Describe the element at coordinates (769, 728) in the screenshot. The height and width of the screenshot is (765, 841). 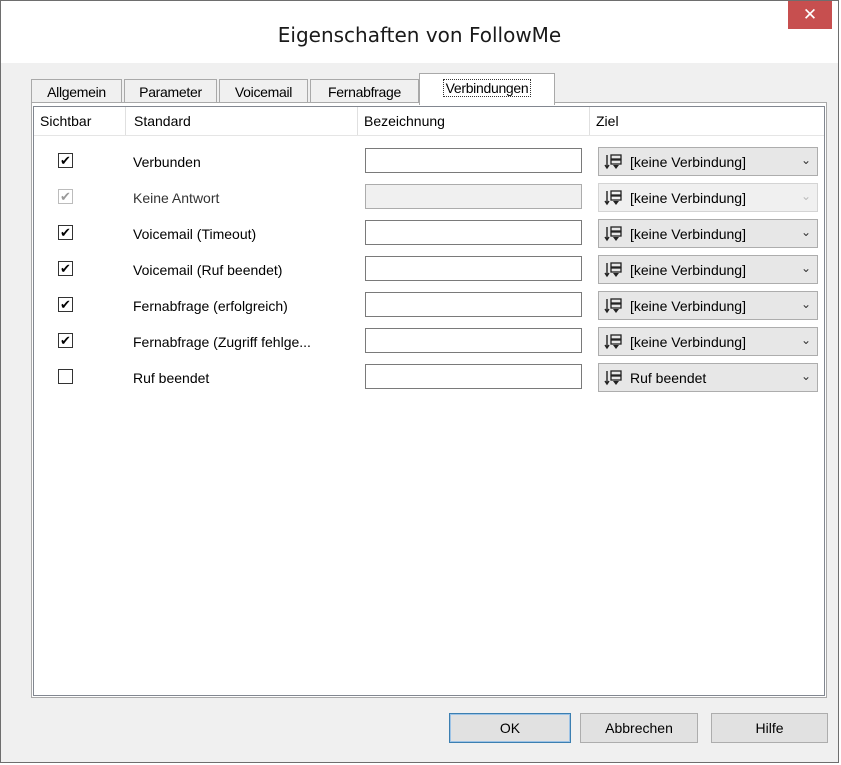
I see `help-button: Hilfe` at that location.